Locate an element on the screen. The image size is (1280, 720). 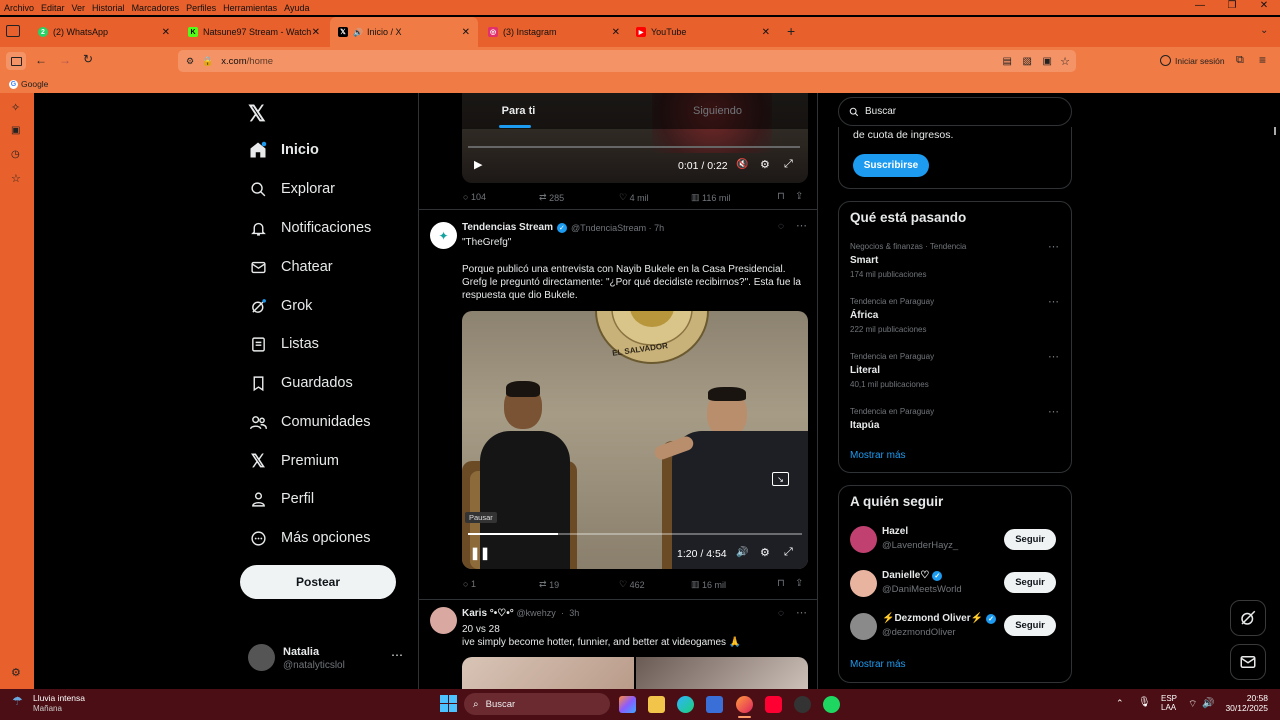
file-explorer-icon is located at coordinates (656, 704).